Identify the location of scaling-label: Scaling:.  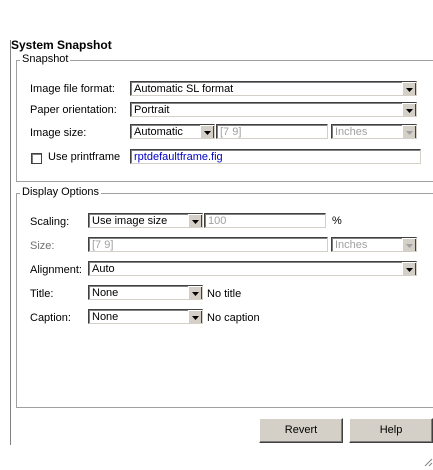
(50, 222).